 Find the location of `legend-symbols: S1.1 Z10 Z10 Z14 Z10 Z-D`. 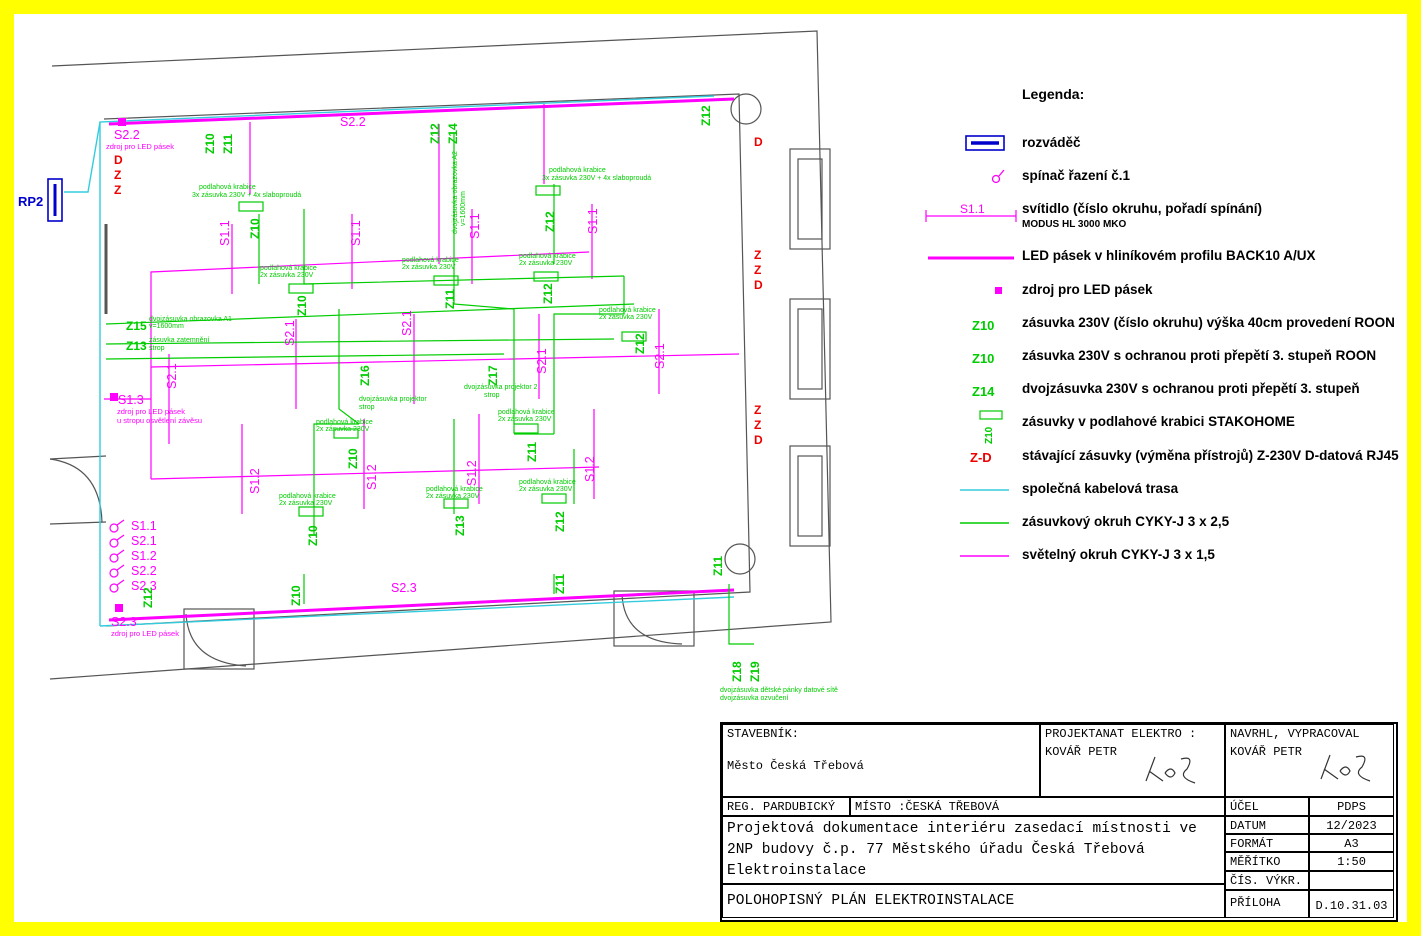

legend-symbols: S1.1 Z10 Z10 Z14 Z10 Z-D is located at coordinates (971, 346).